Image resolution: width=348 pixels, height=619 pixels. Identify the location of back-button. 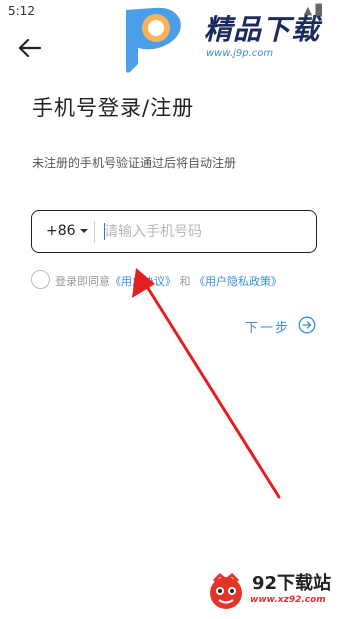
(30, 48).